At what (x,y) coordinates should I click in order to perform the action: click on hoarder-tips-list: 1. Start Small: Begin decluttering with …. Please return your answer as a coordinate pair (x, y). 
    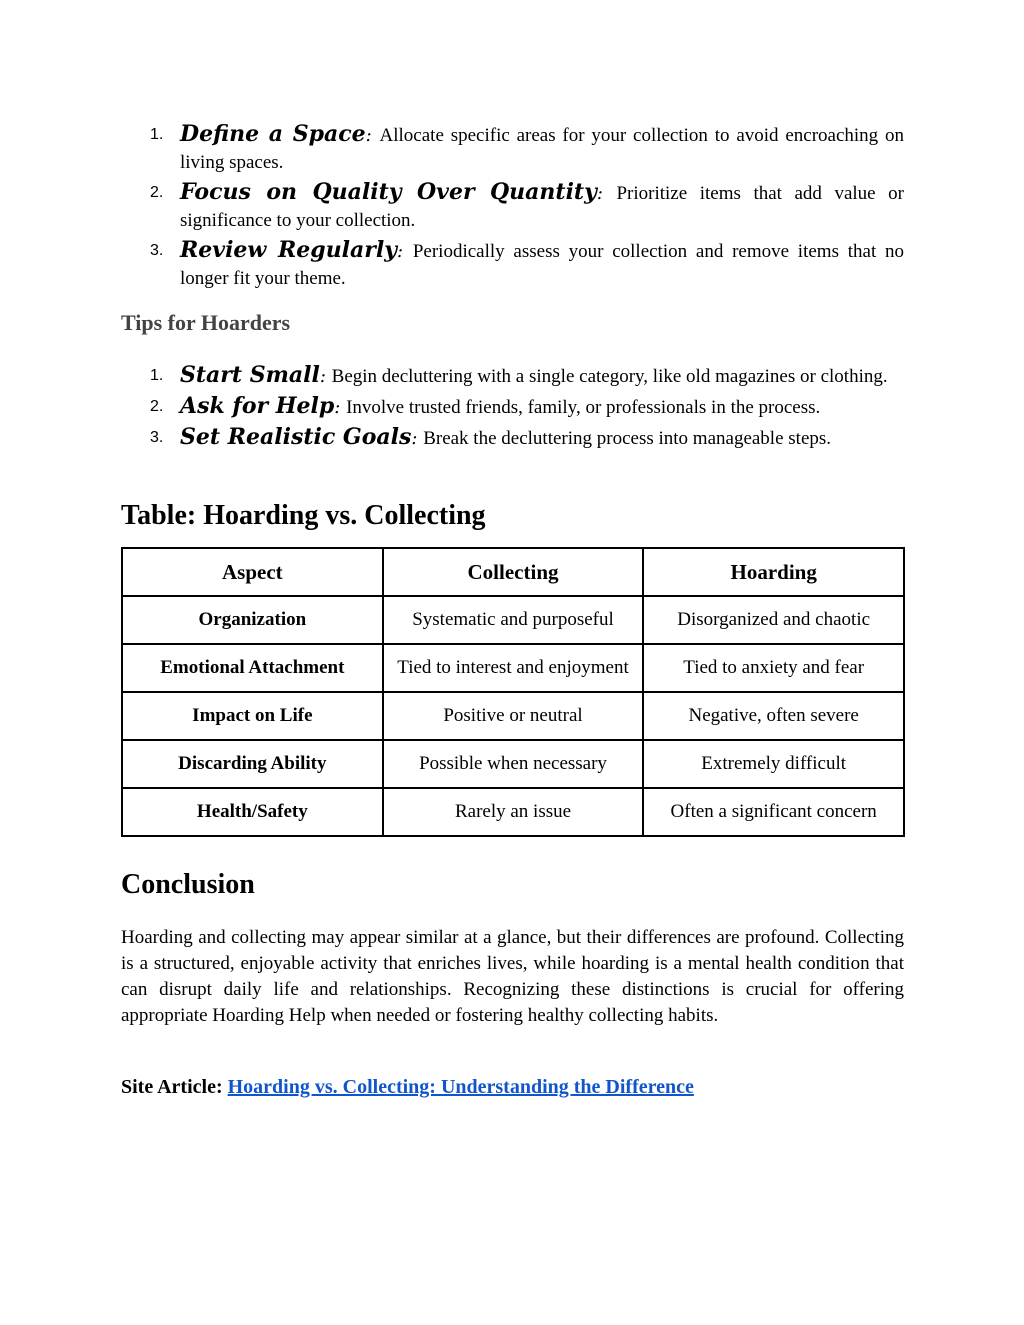
    Looking at the image, I should click on (512, 408).